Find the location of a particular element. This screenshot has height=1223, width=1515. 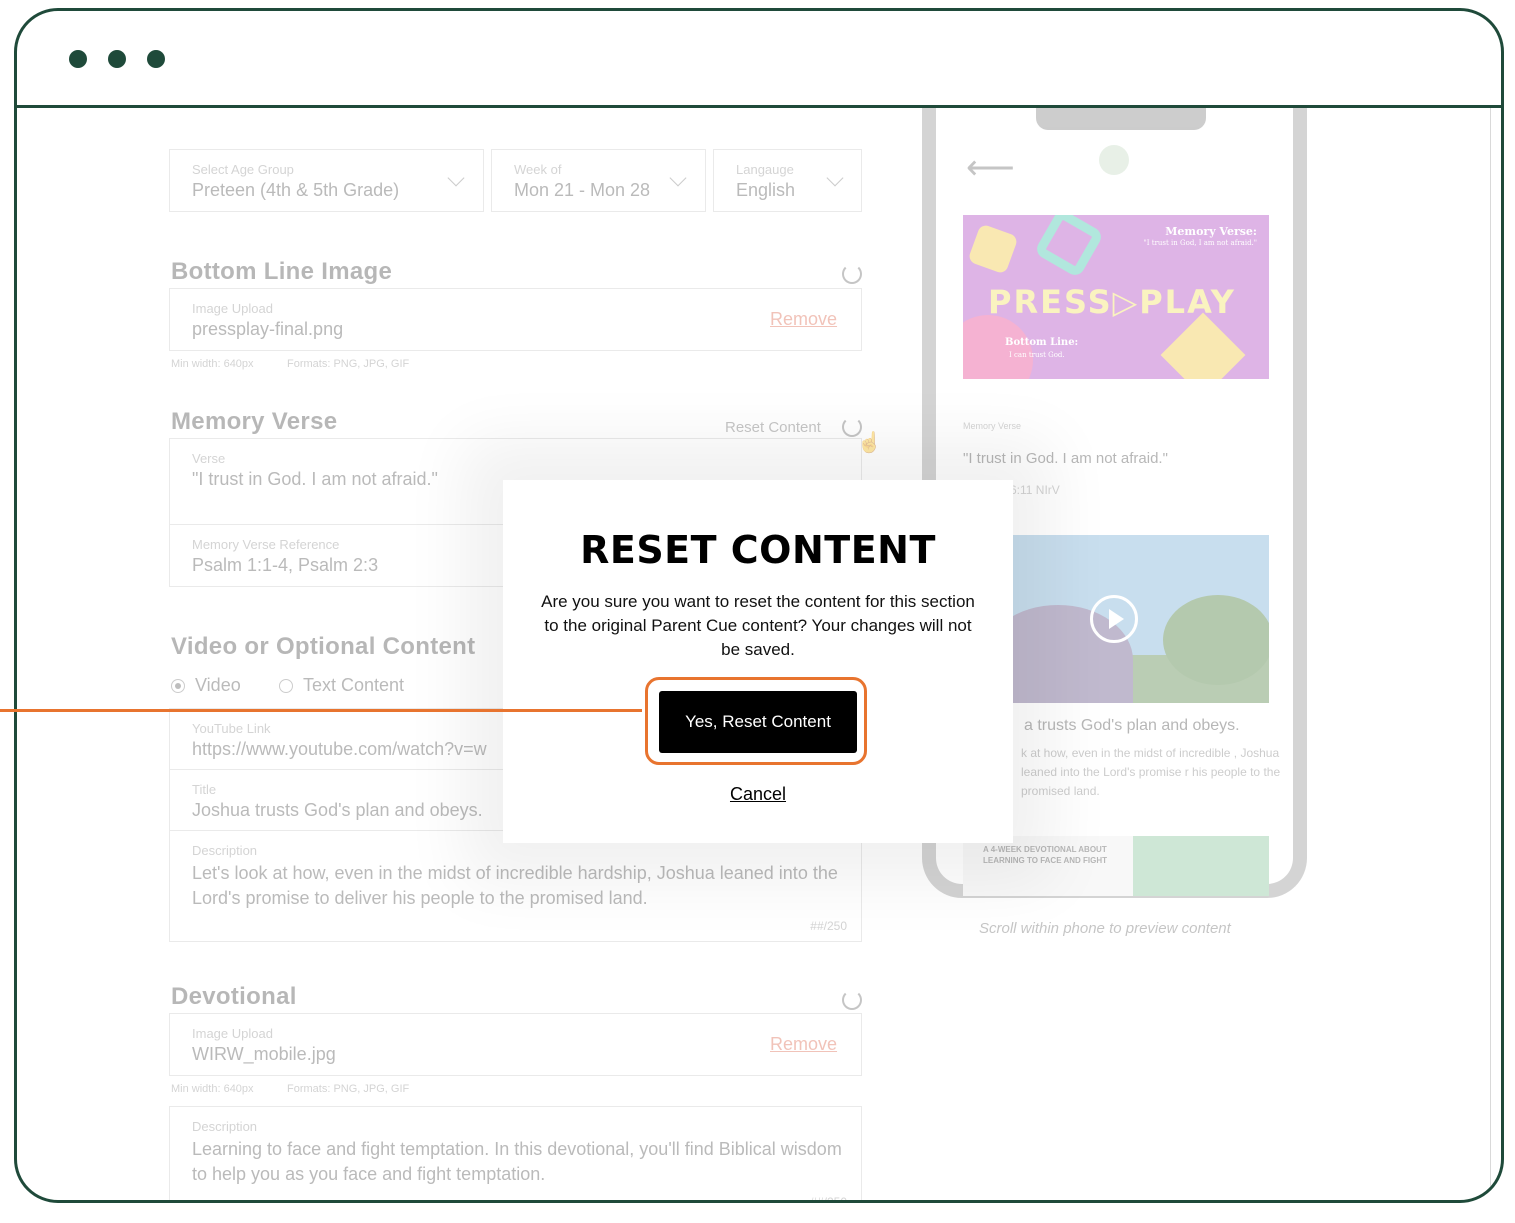

text-content-radio is located at coordinates (286, 686).